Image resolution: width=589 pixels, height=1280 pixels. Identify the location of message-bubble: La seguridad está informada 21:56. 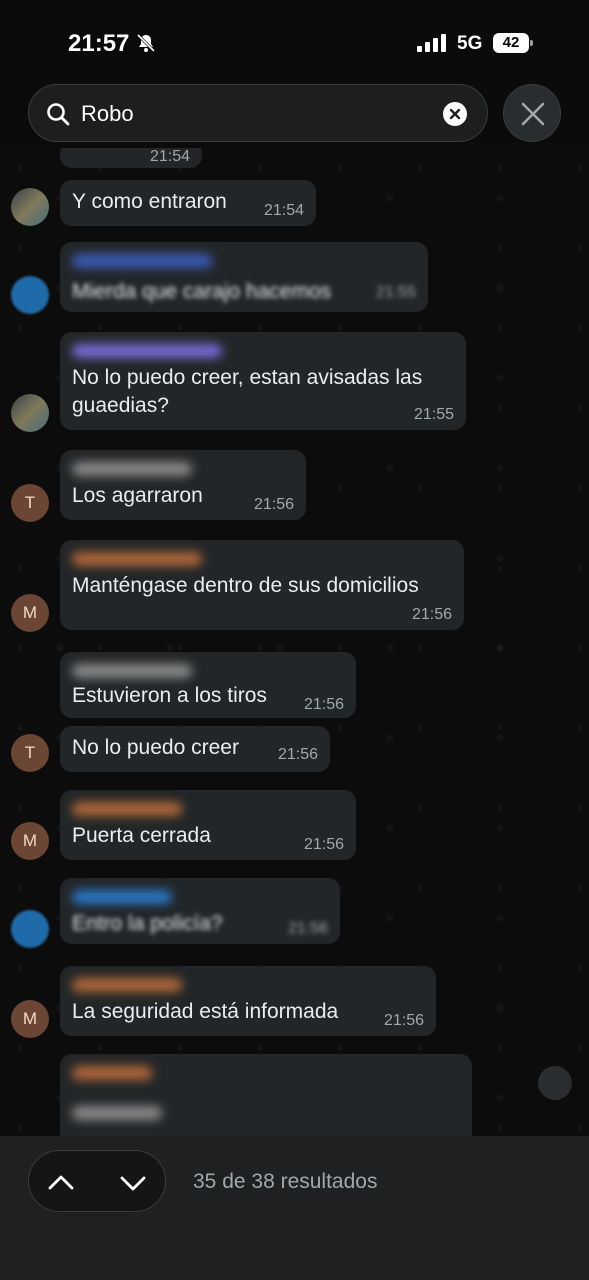
(248, 1001).